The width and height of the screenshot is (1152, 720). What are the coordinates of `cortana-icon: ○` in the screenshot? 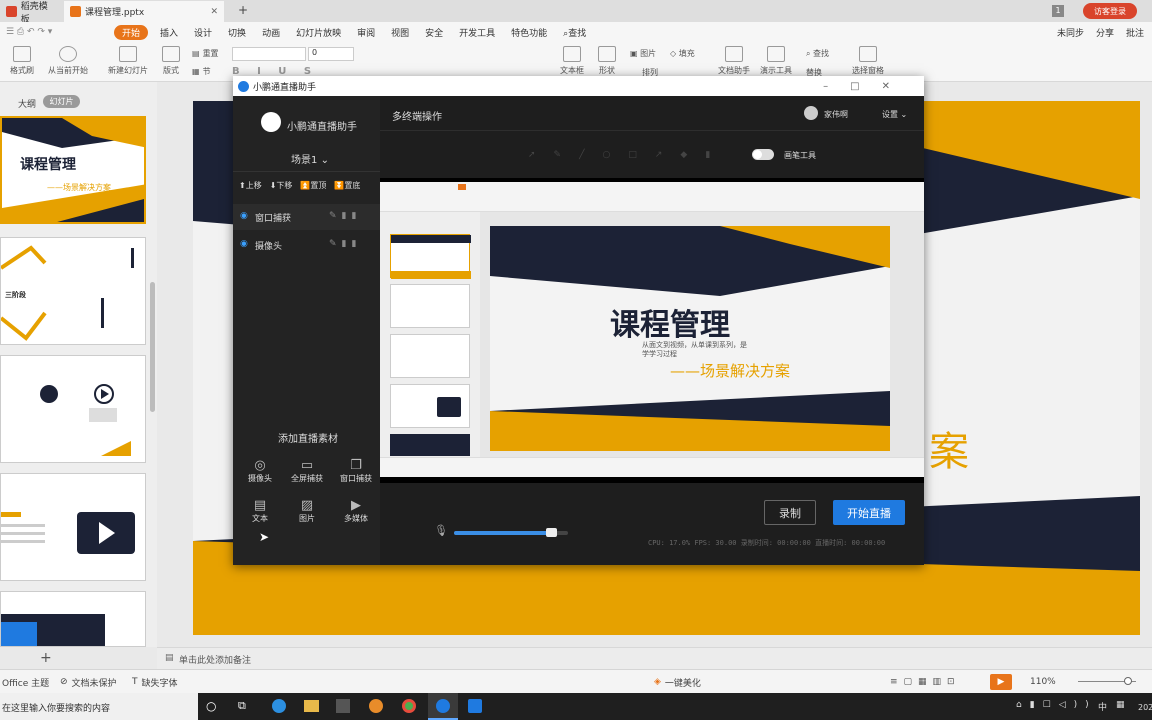 It's located at (211, 706).